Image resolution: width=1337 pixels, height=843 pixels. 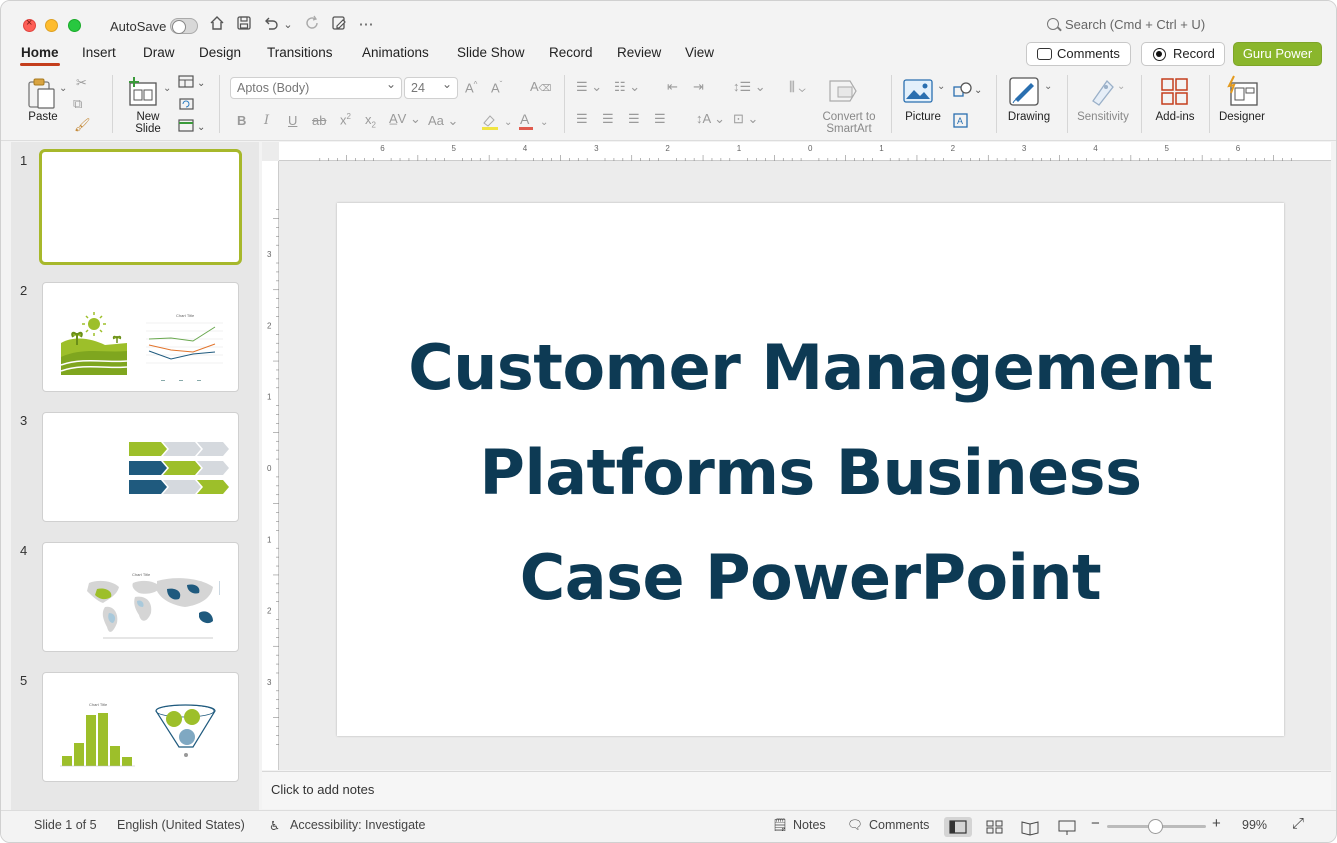 I want to click on comment-status-icon: 🗨, so click(x=855, y=825).